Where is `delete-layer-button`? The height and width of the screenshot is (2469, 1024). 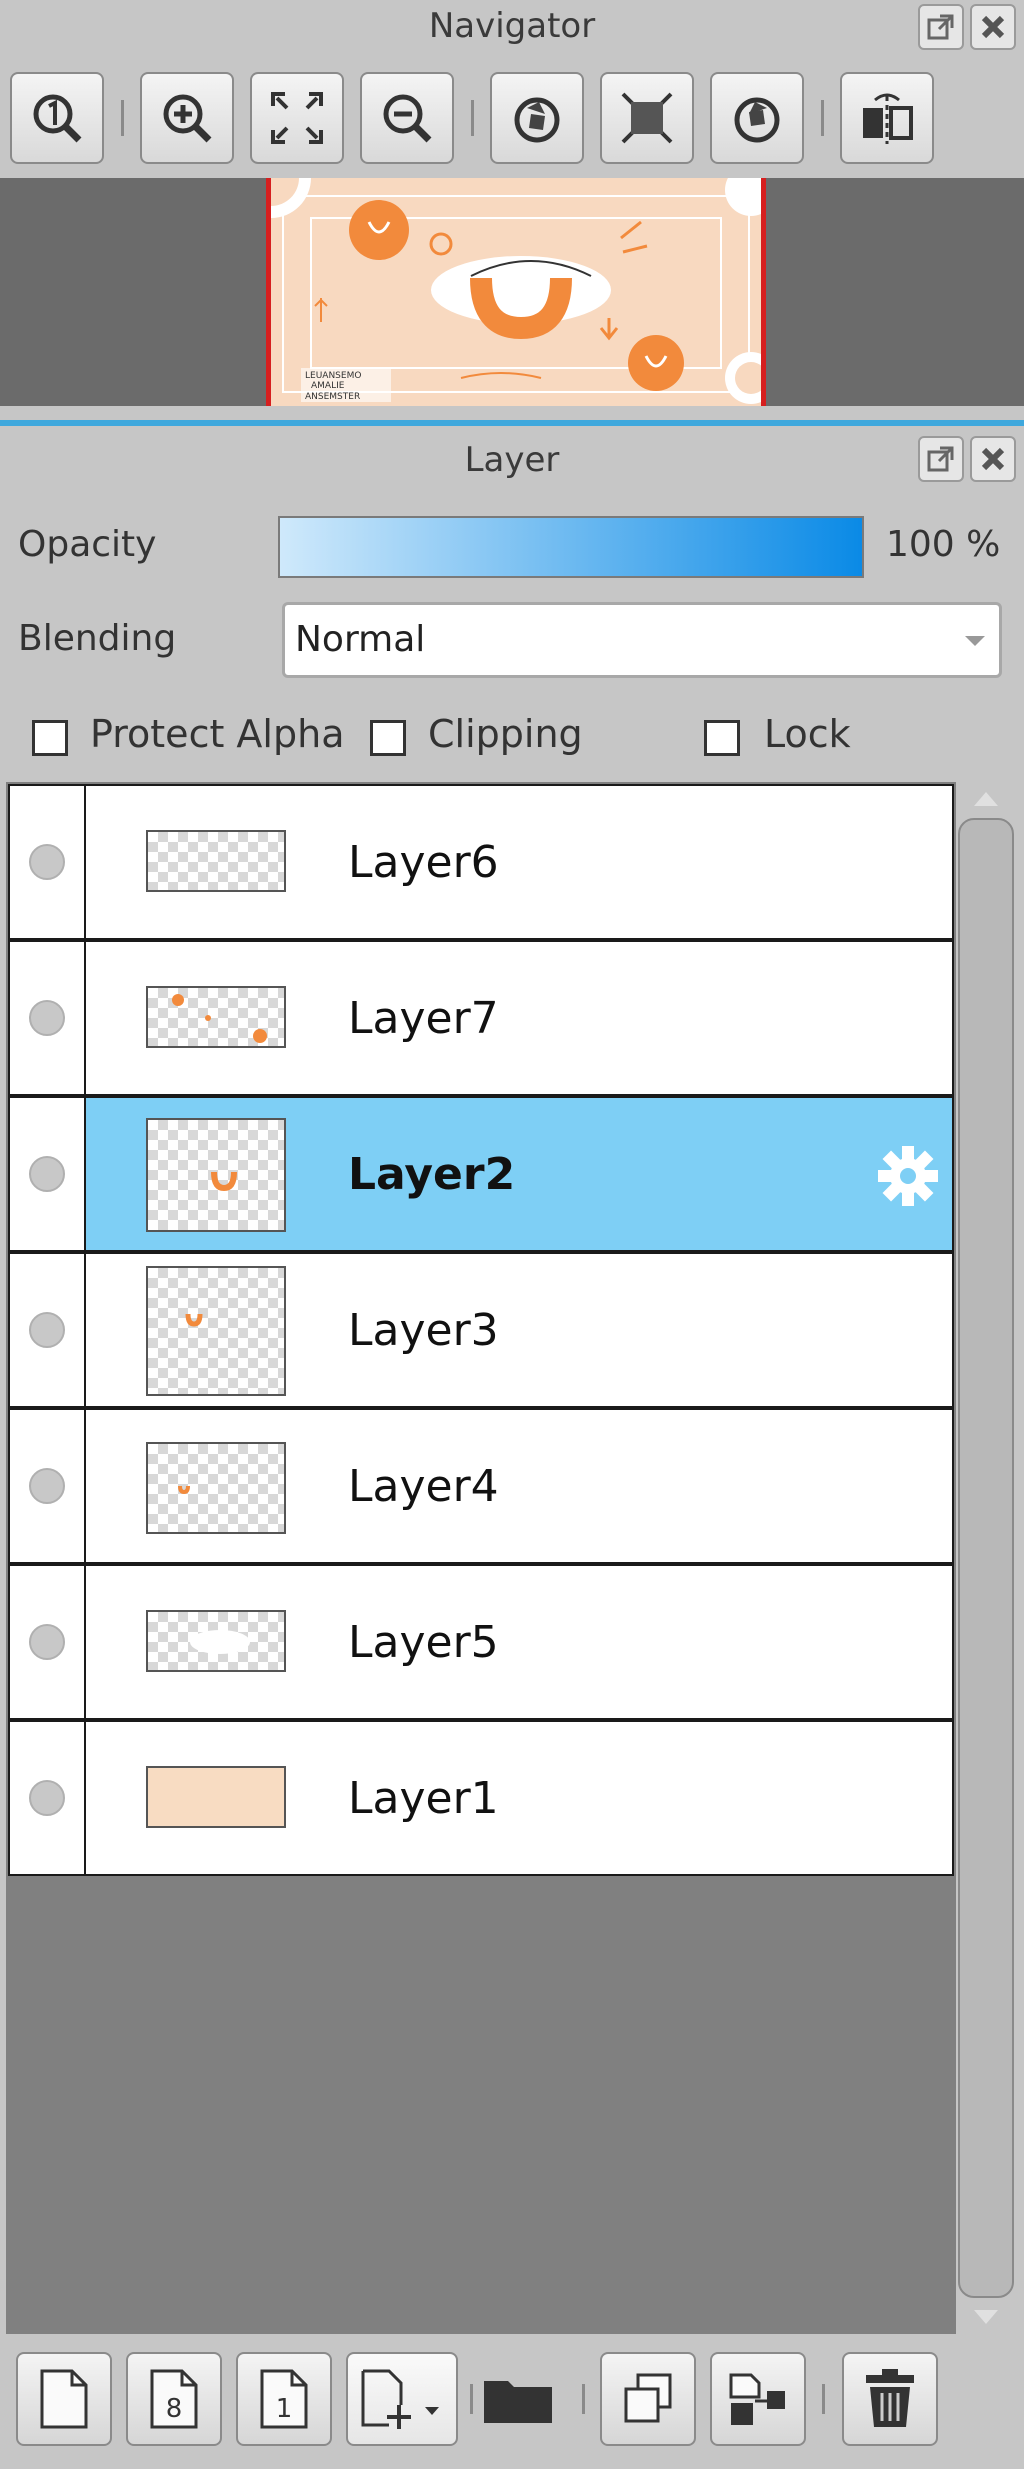
delete-layer-button is located at coordinates (890, 2399).